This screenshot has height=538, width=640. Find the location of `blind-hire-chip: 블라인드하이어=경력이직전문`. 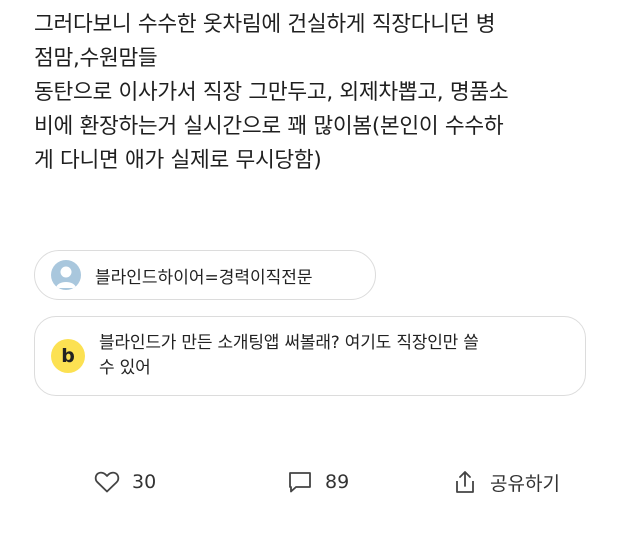

blind-hire-chip: 블라인드하이어=경력이직전문 is located at coordinates (205, 275).